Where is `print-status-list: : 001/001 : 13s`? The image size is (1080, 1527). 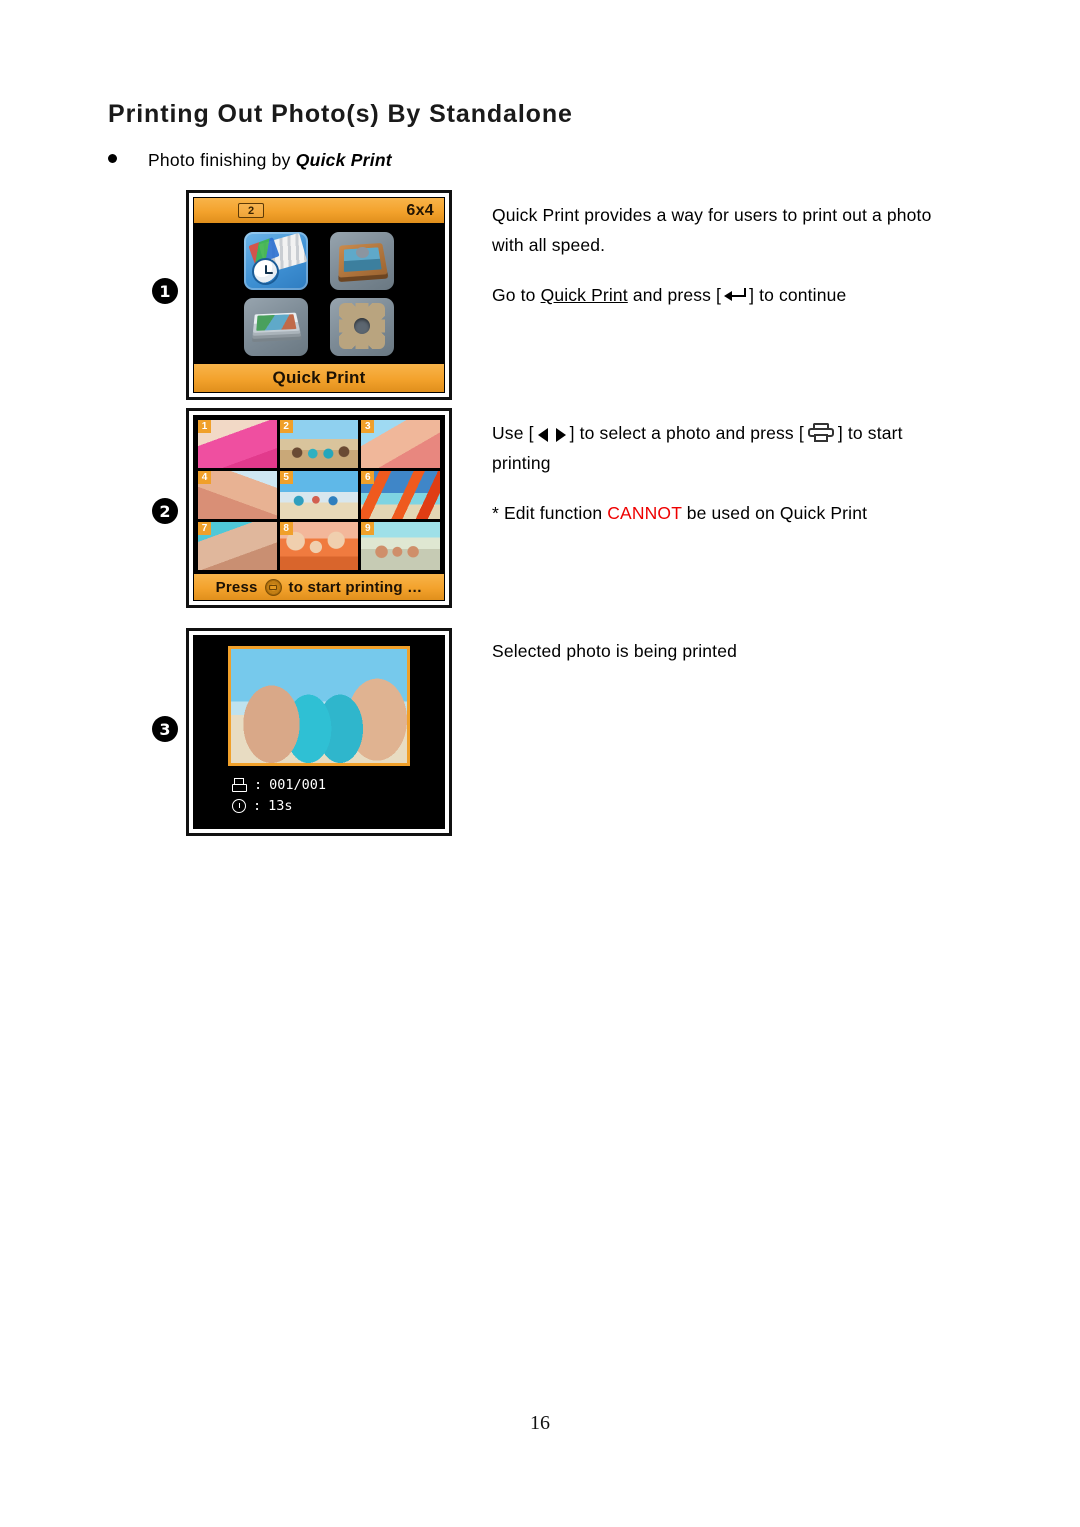
print-status-list: : 001/001 : 13s is located at coordinates (319, 797).